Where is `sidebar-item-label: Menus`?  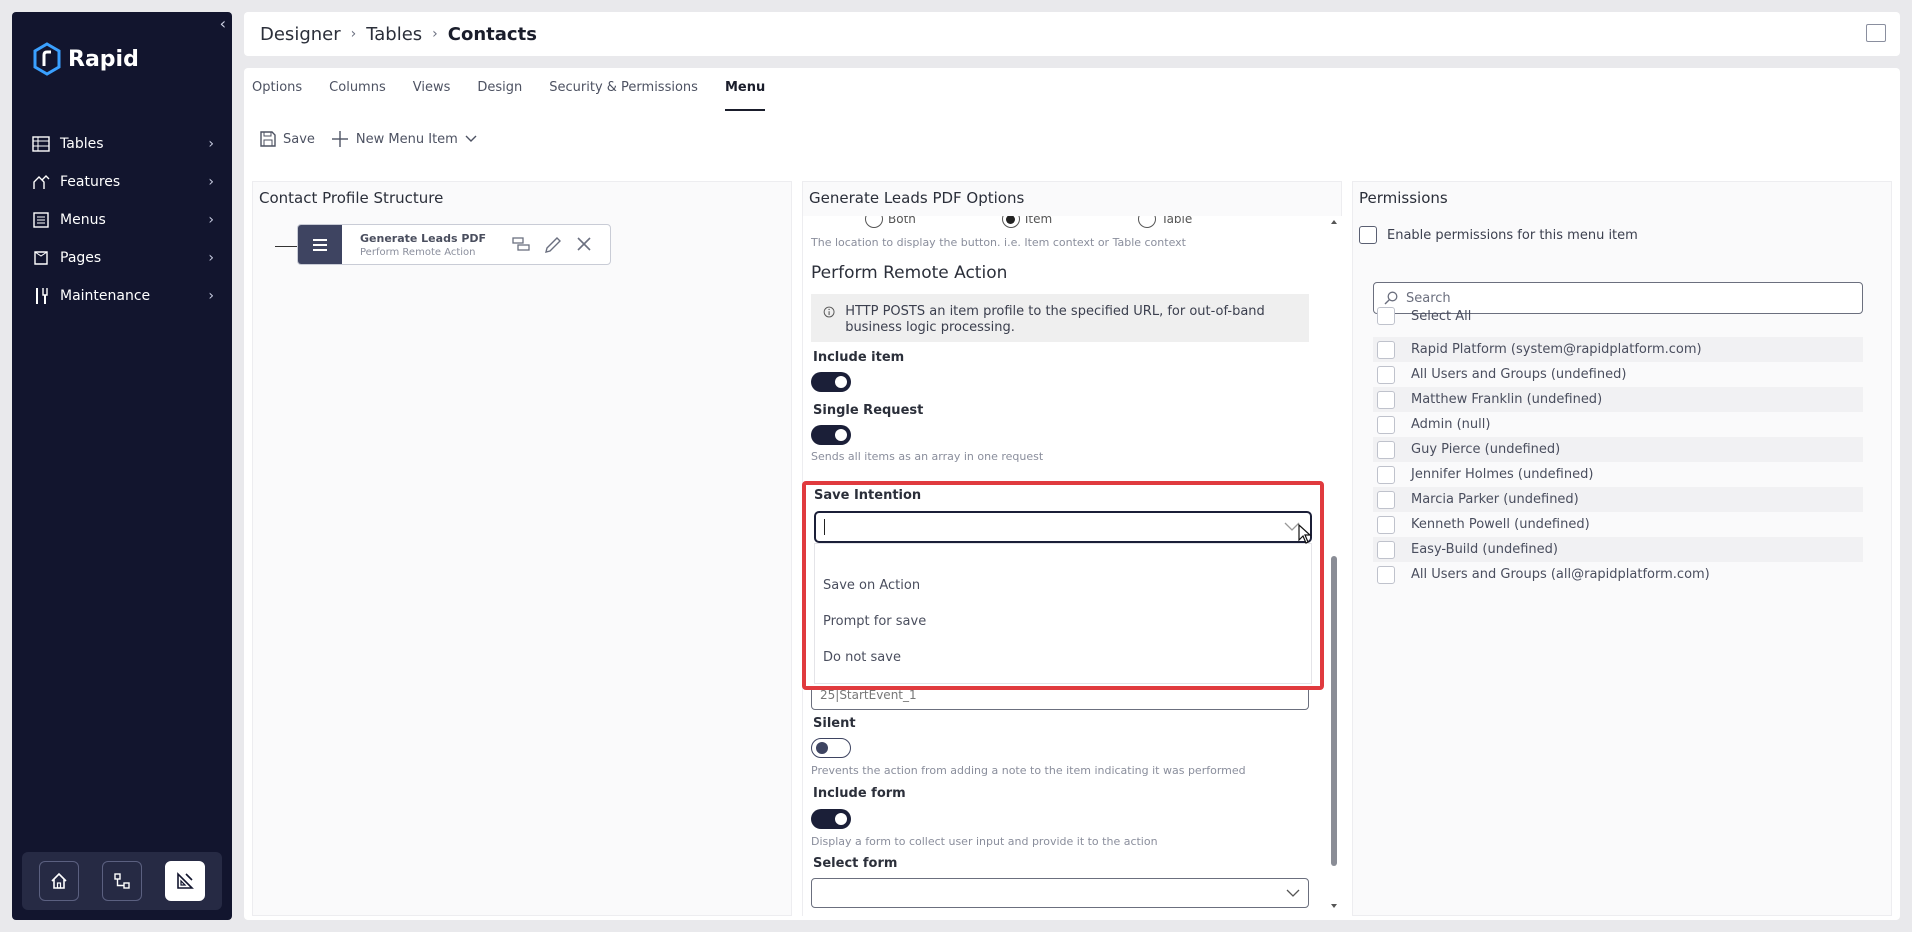 sidebar-item-label: Menus is located at coordinates (83, 220).